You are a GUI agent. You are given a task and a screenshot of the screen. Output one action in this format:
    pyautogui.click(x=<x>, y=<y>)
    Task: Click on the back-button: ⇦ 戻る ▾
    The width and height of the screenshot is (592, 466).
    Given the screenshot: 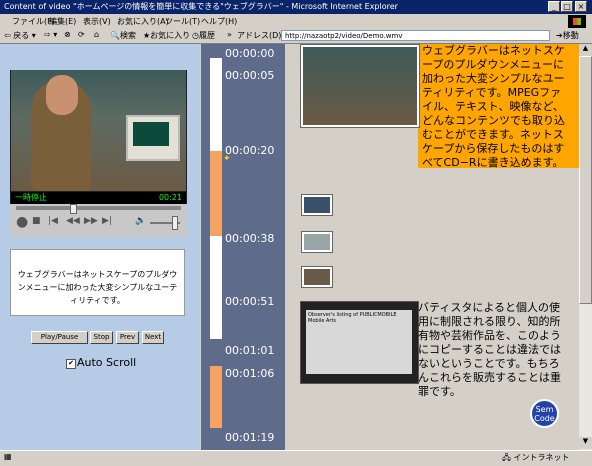 What is the action you would take?
    pyautogui.click(x=20, y=35)
    